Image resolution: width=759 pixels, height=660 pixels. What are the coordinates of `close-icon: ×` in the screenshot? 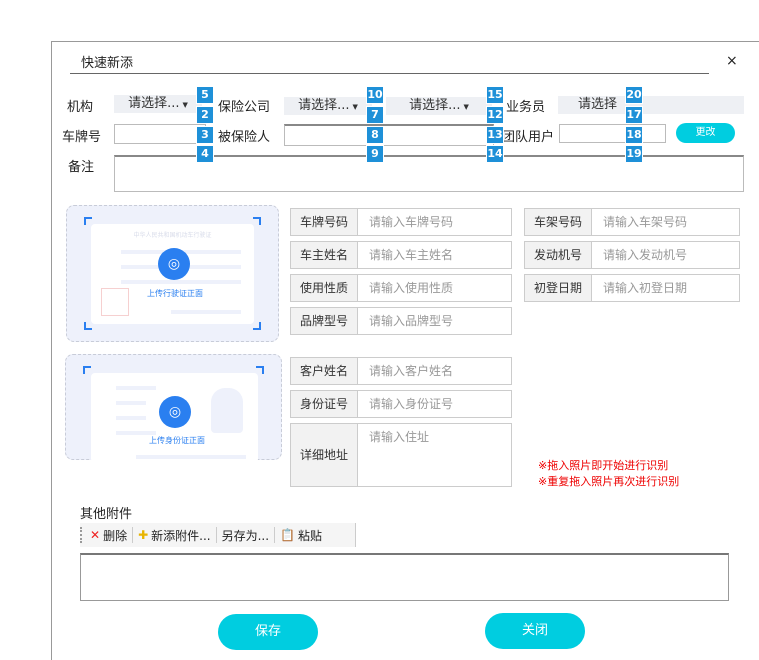 It's located at (732, 61).